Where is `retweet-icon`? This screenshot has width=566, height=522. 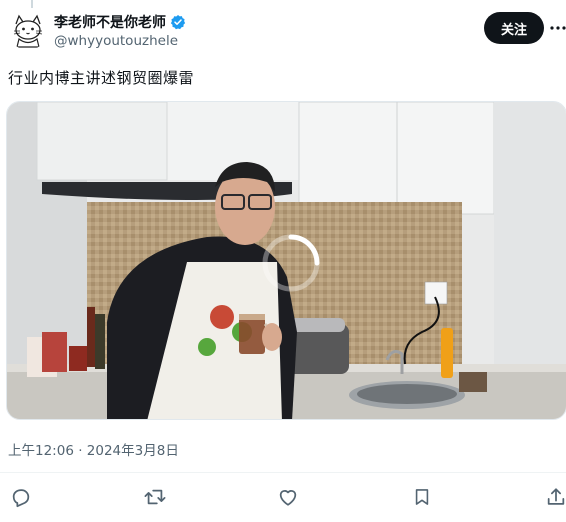
retweet-icon is located at coordinates (155, 497).